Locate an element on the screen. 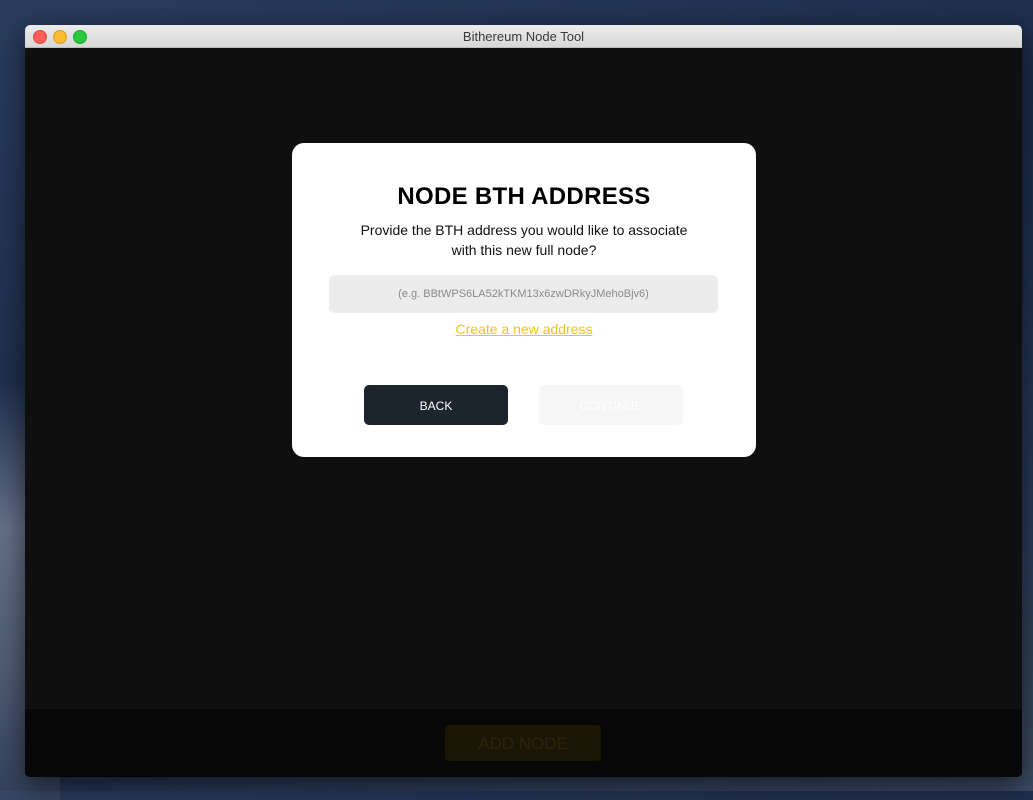  continue-button: CONTINUE is located at coordinates (611, 405).